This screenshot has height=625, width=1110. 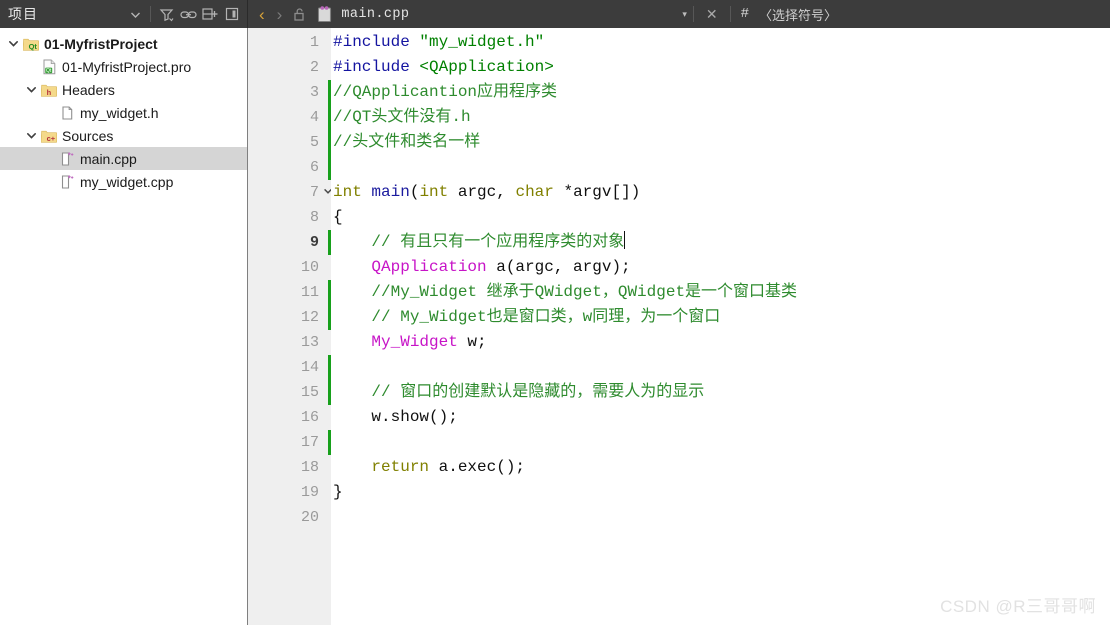 I want to click on close-file-button: ✕, so click(x=712, y=14).